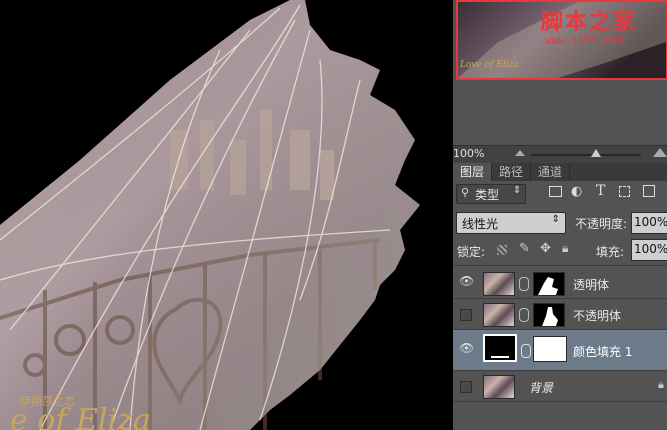 The image size is (667, 430). Describe the element at coordinates (560, 81) in the screenshot. I see `navigator-panel: Love of Eliza 脚本之家 www.jb51.net` at that location.